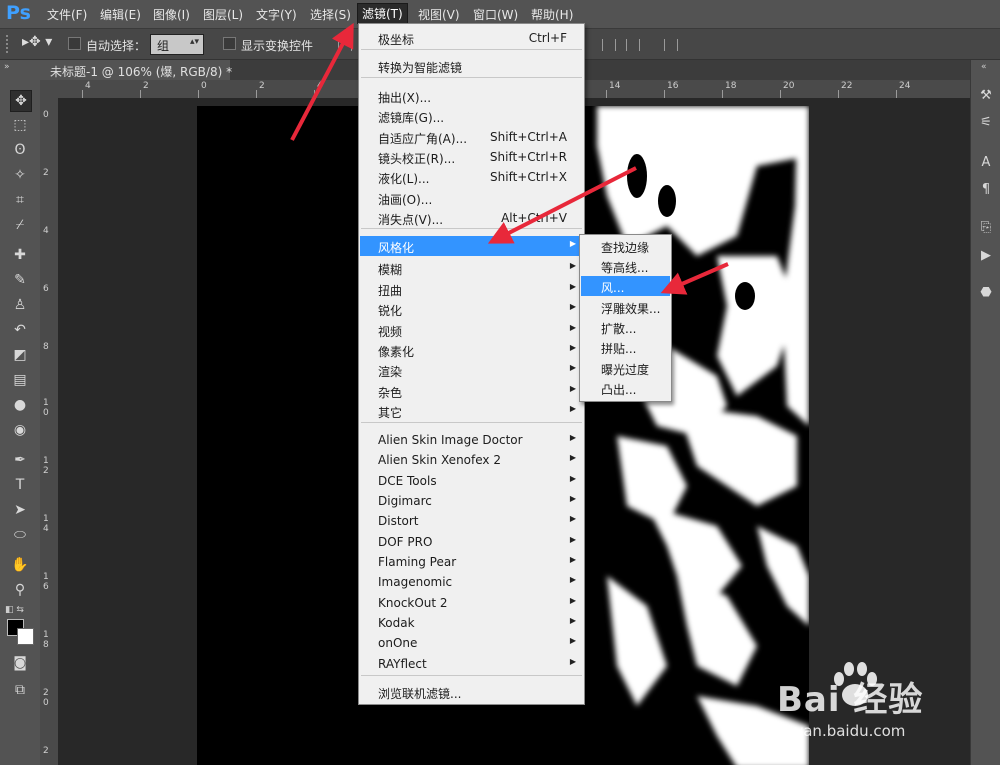  I want to click on distribute-top-icon, so click(609, 45).